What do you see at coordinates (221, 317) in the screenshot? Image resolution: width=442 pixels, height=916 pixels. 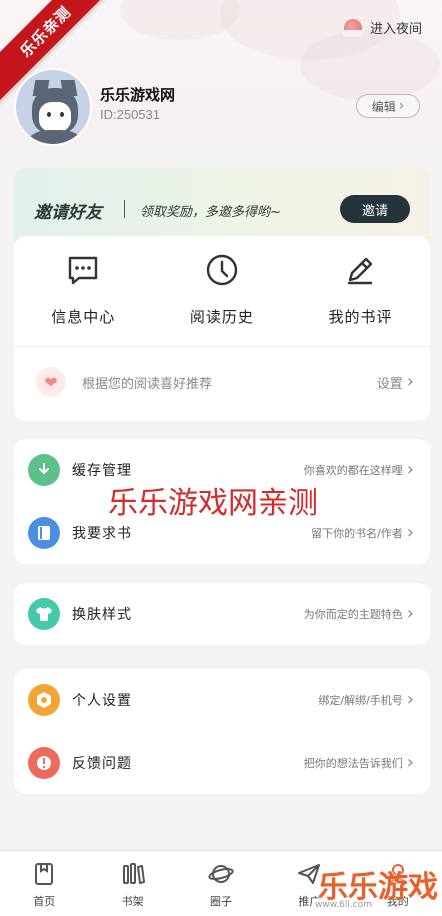 I see `quick-action-label: 阅读历史` at bounding box center [221, 317].